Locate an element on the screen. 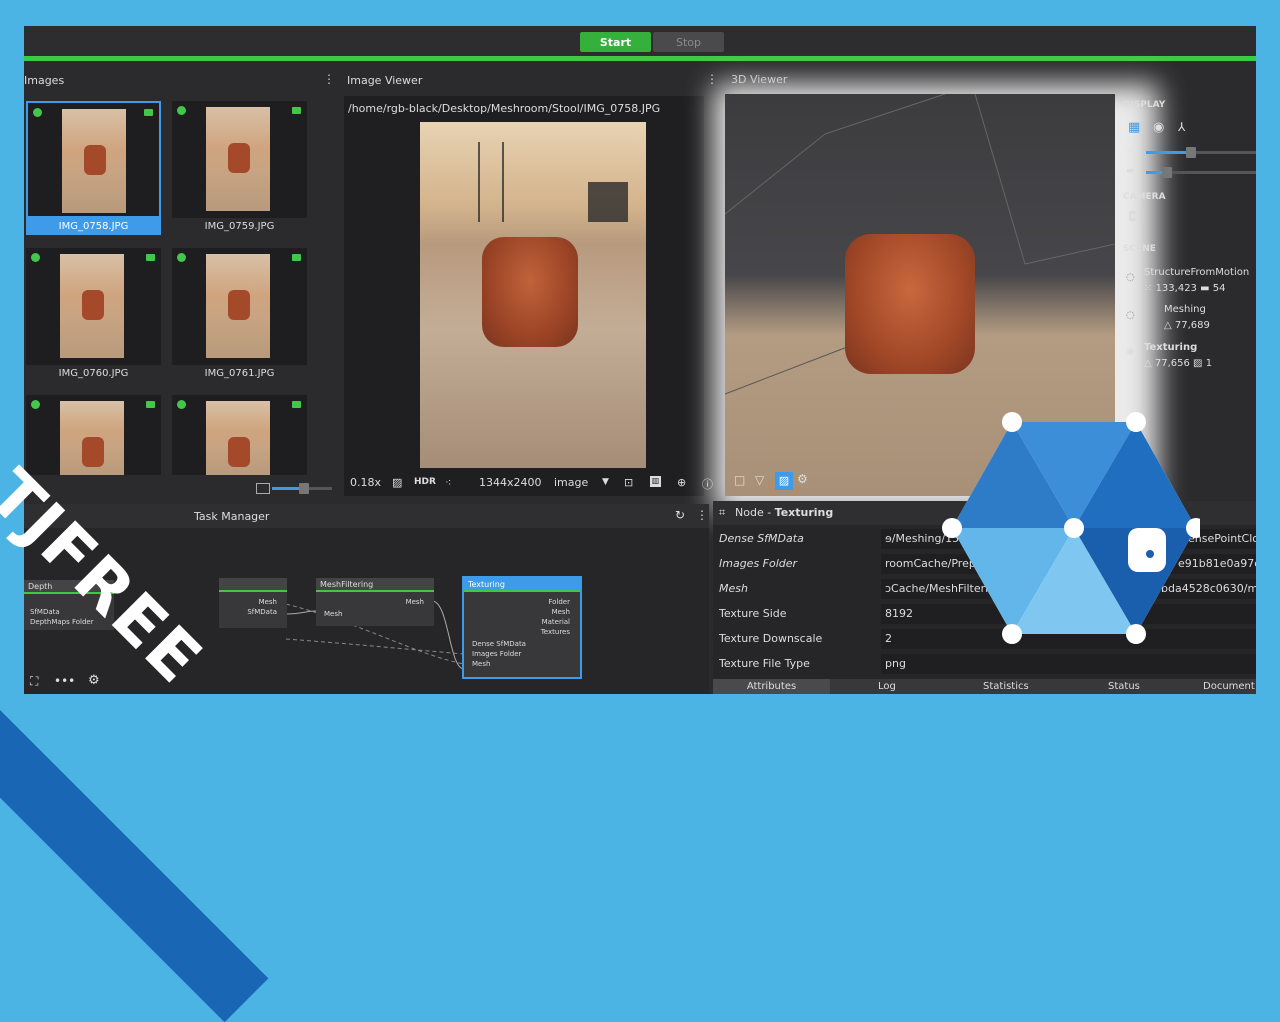 This screenshot has width=1280, height=1022. scene-item-stats: △ 77,689 is located at coordinates (1187, 325).